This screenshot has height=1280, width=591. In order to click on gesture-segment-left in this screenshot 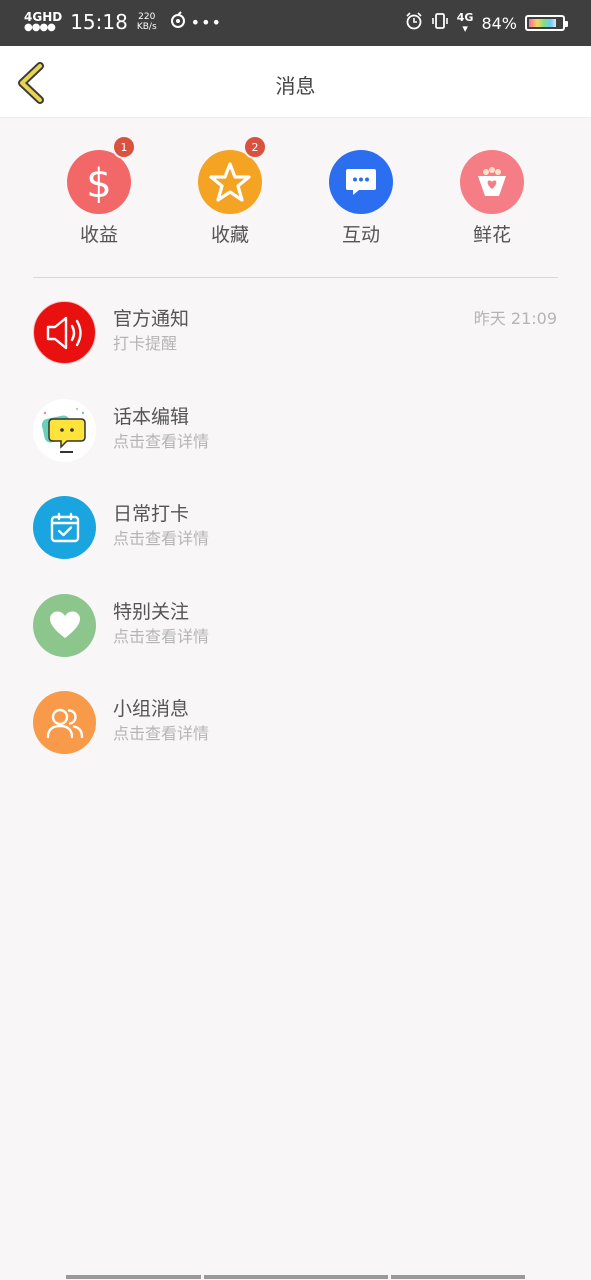, I will do `click(133, 1277)`.